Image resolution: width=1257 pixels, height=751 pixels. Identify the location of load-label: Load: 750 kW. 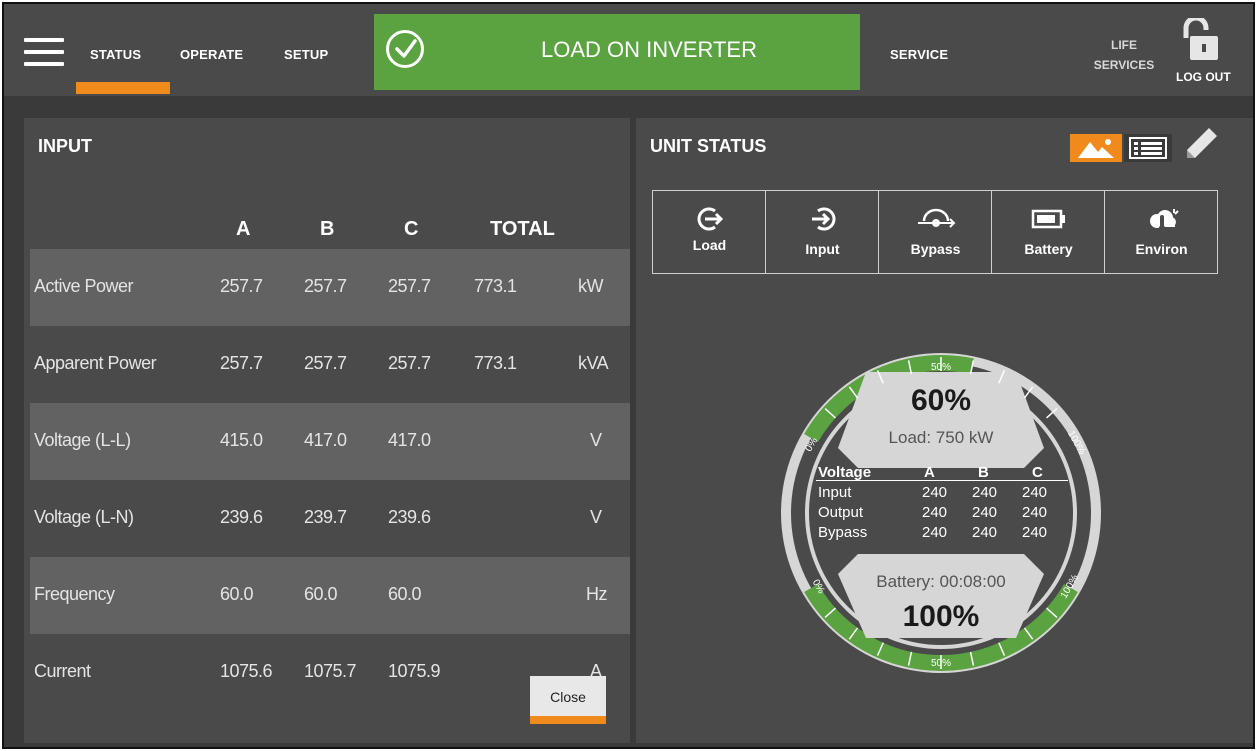
(941, 437).